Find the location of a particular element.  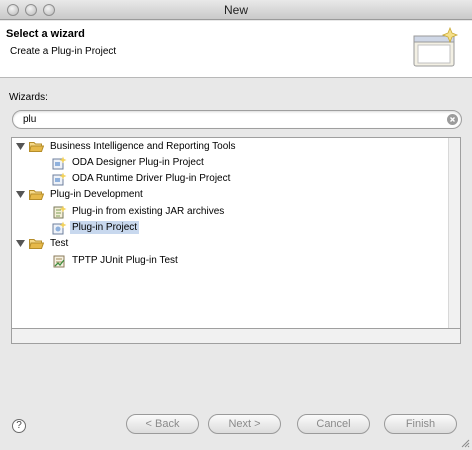

clear-filter-icon is located at coordinates (452, 119).